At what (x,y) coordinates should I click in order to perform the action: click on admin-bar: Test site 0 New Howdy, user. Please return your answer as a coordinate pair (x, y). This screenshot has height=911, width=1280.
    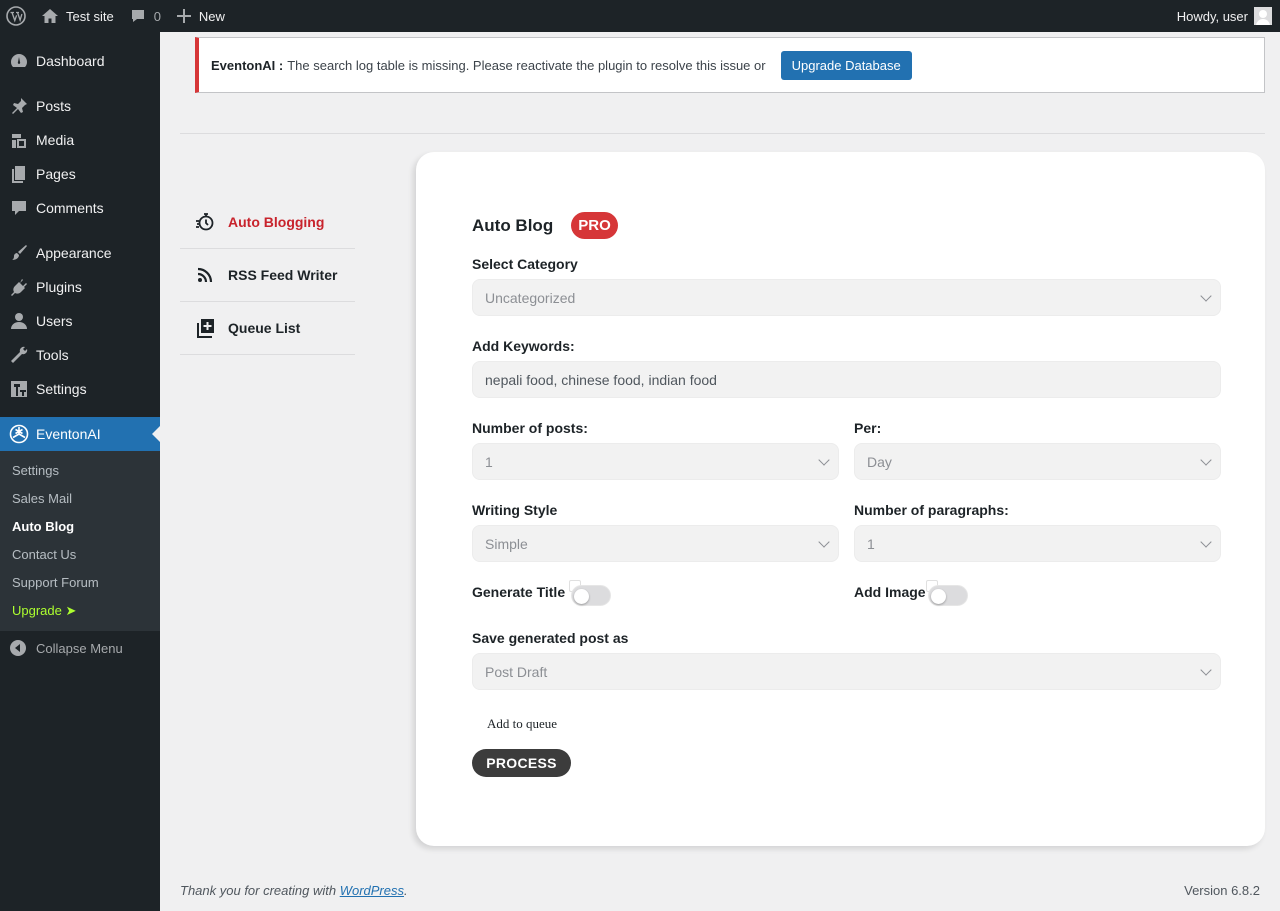
    Looking at the image, I should click on (640, 16).